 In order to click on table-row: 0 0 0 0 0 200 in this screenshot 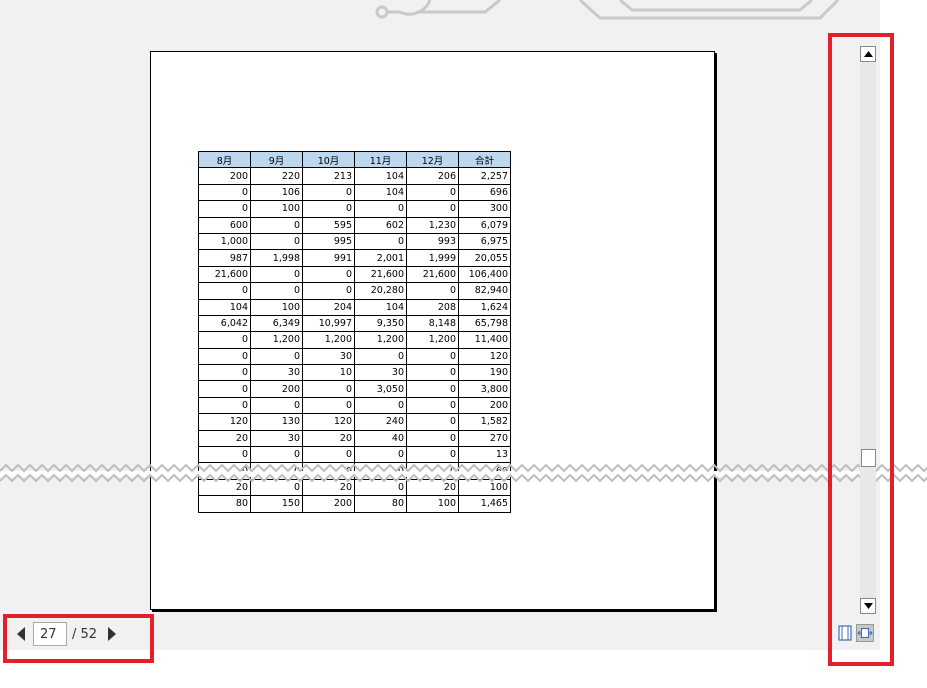, I will do `click(354, 405)`.